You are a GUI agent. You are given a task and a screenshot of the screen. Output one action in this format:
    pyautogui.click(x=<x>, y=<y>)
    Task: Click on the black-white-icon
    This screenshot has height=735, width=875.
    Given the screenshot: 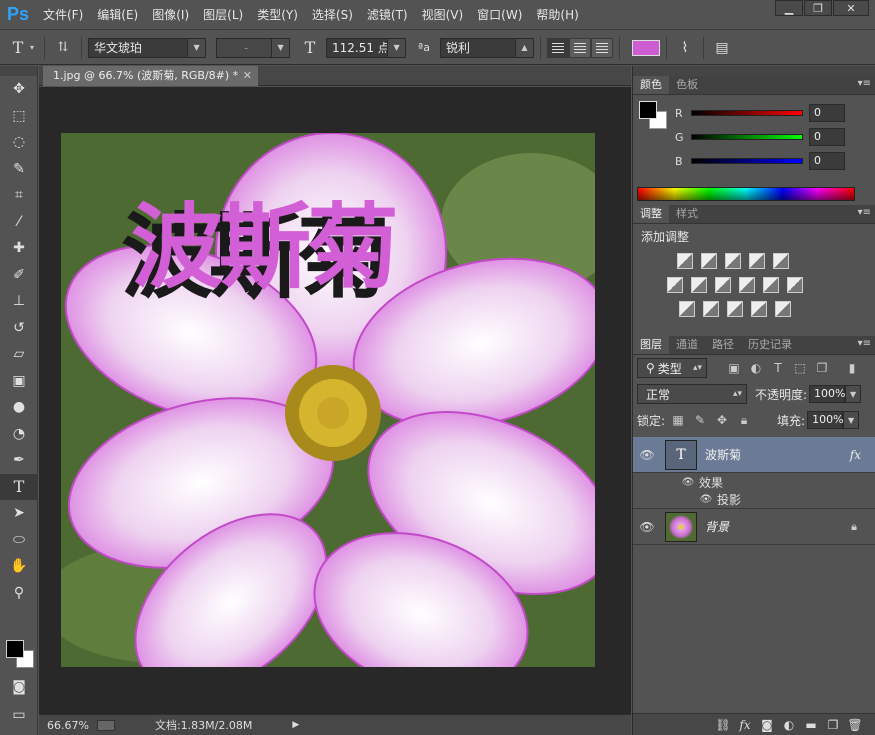 What is the action you would take?
    pyautogui.click(x=723, y=285)
    